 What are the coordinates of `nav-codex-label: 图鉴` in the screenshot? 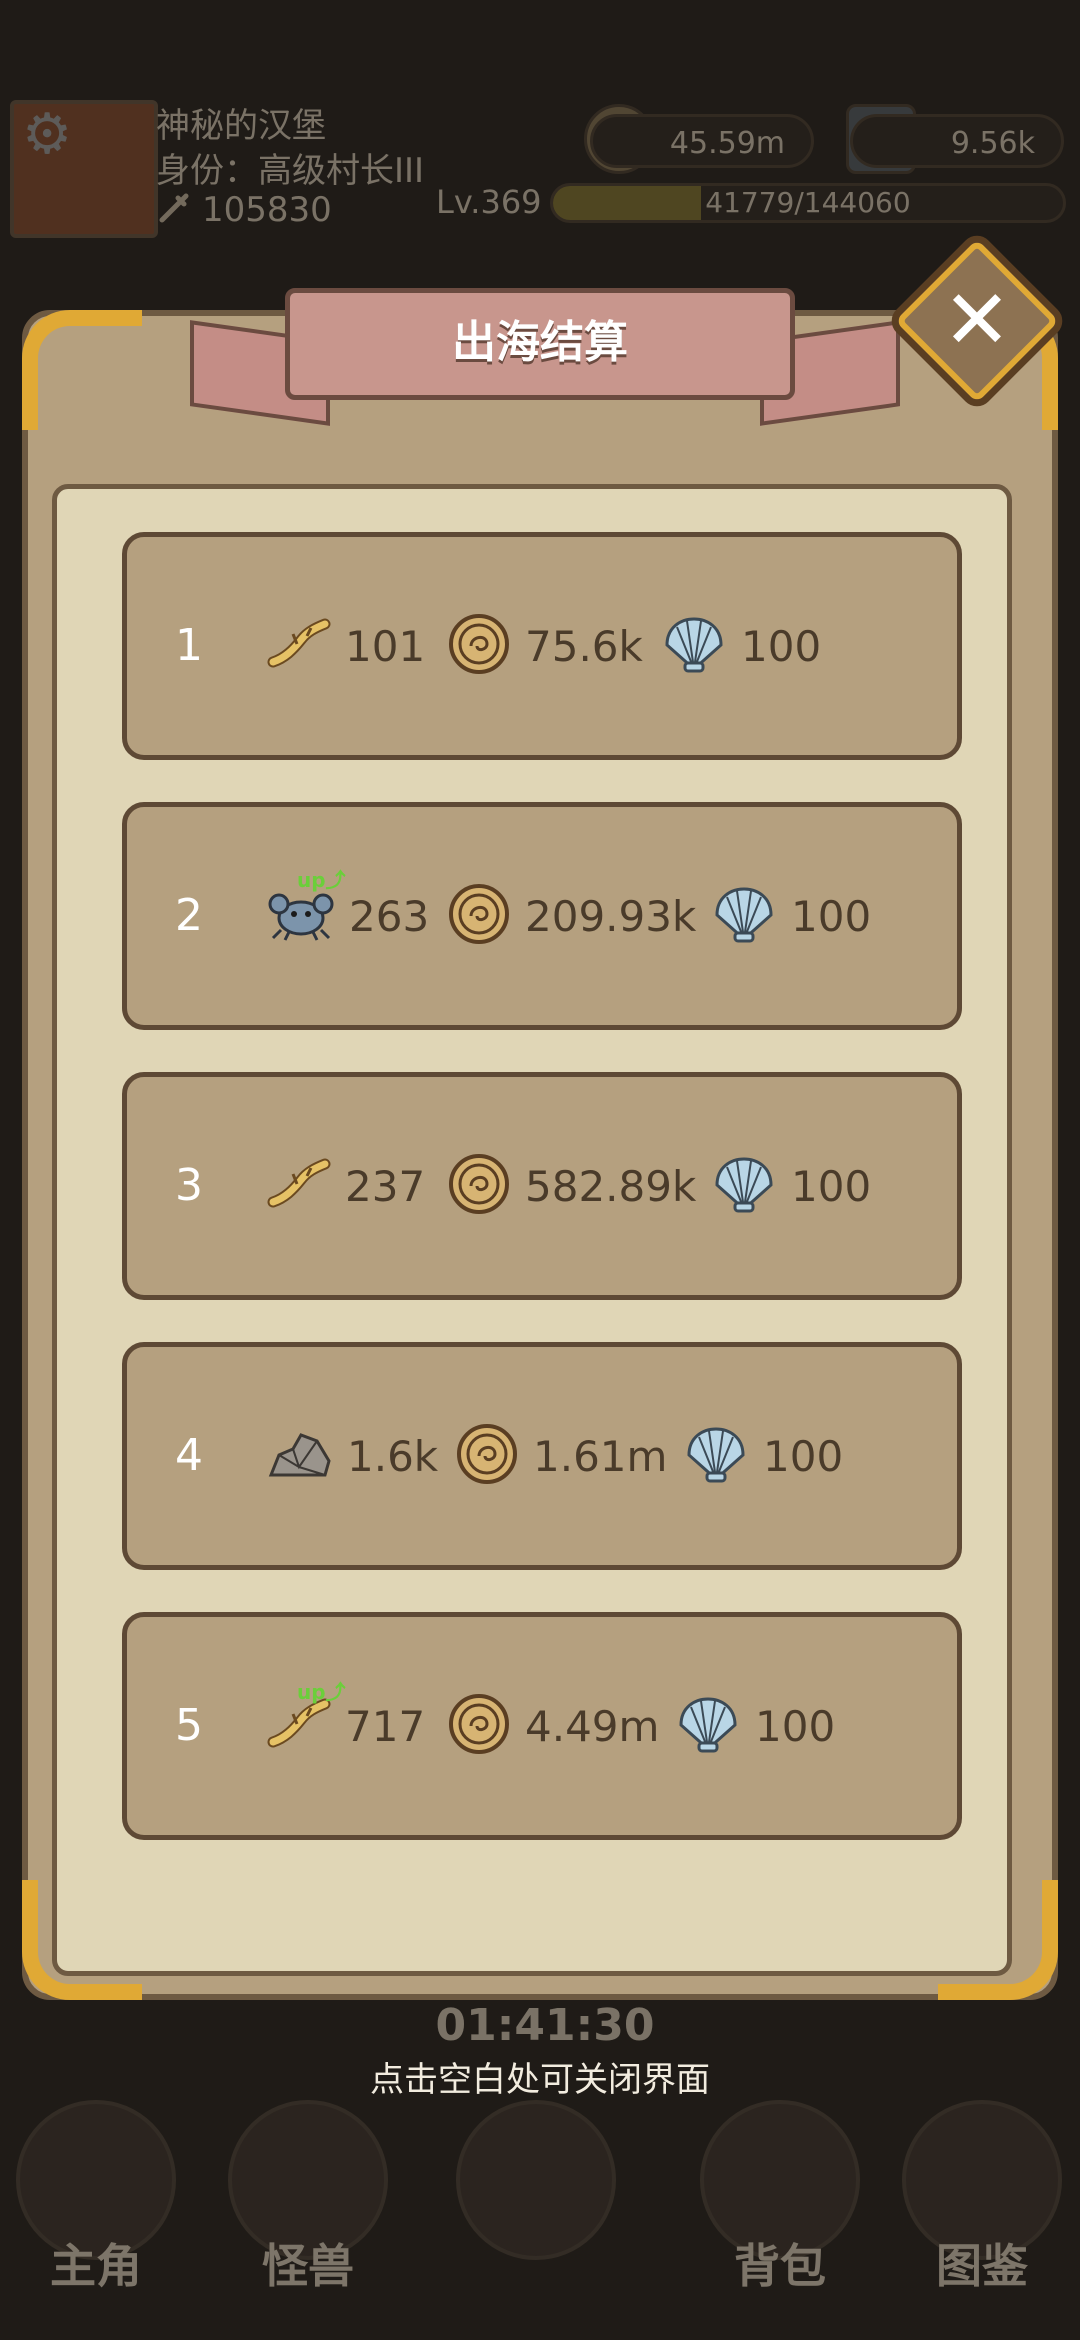 It's located at (982, 2266).